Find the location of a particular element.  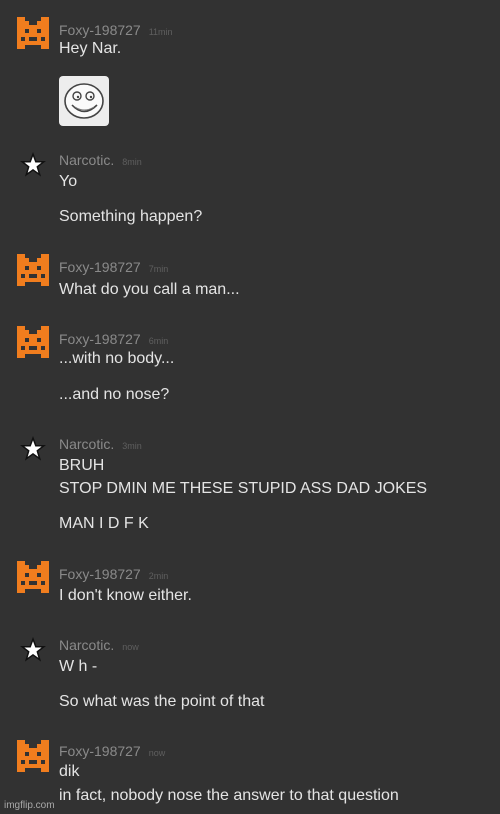

message-header: Foxy-198727 now is located at coordinates (112, 752).